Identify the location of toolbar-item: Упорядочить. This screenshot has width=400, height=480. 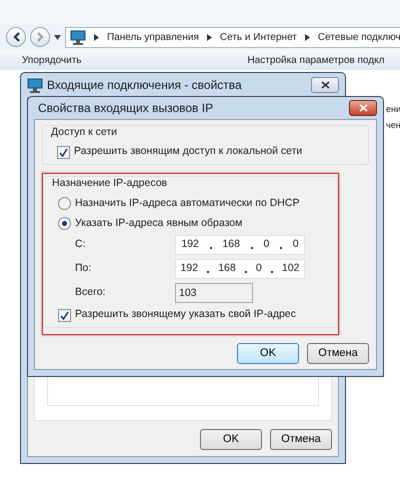
(52, 60).